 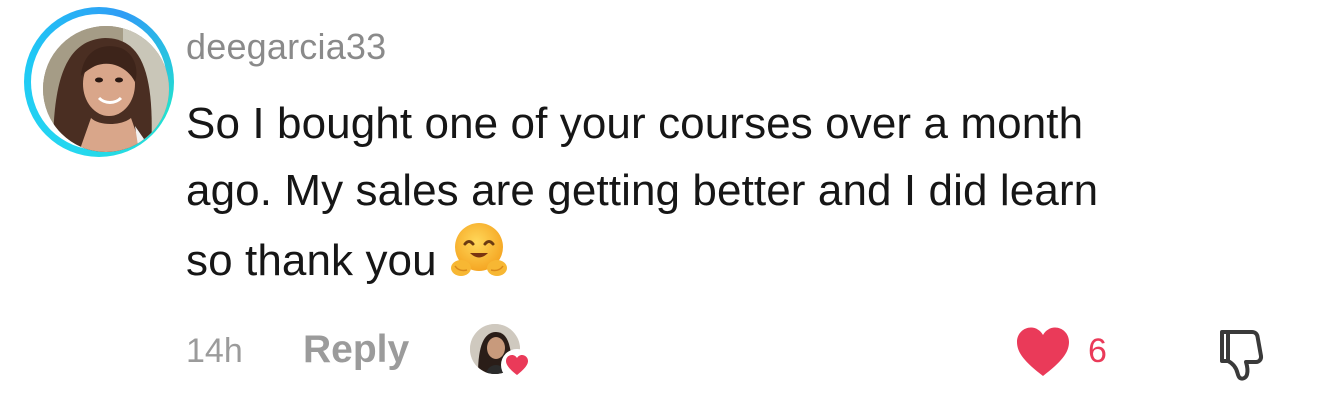 I want to click on heart-icon, so click(x=1043, y=351).